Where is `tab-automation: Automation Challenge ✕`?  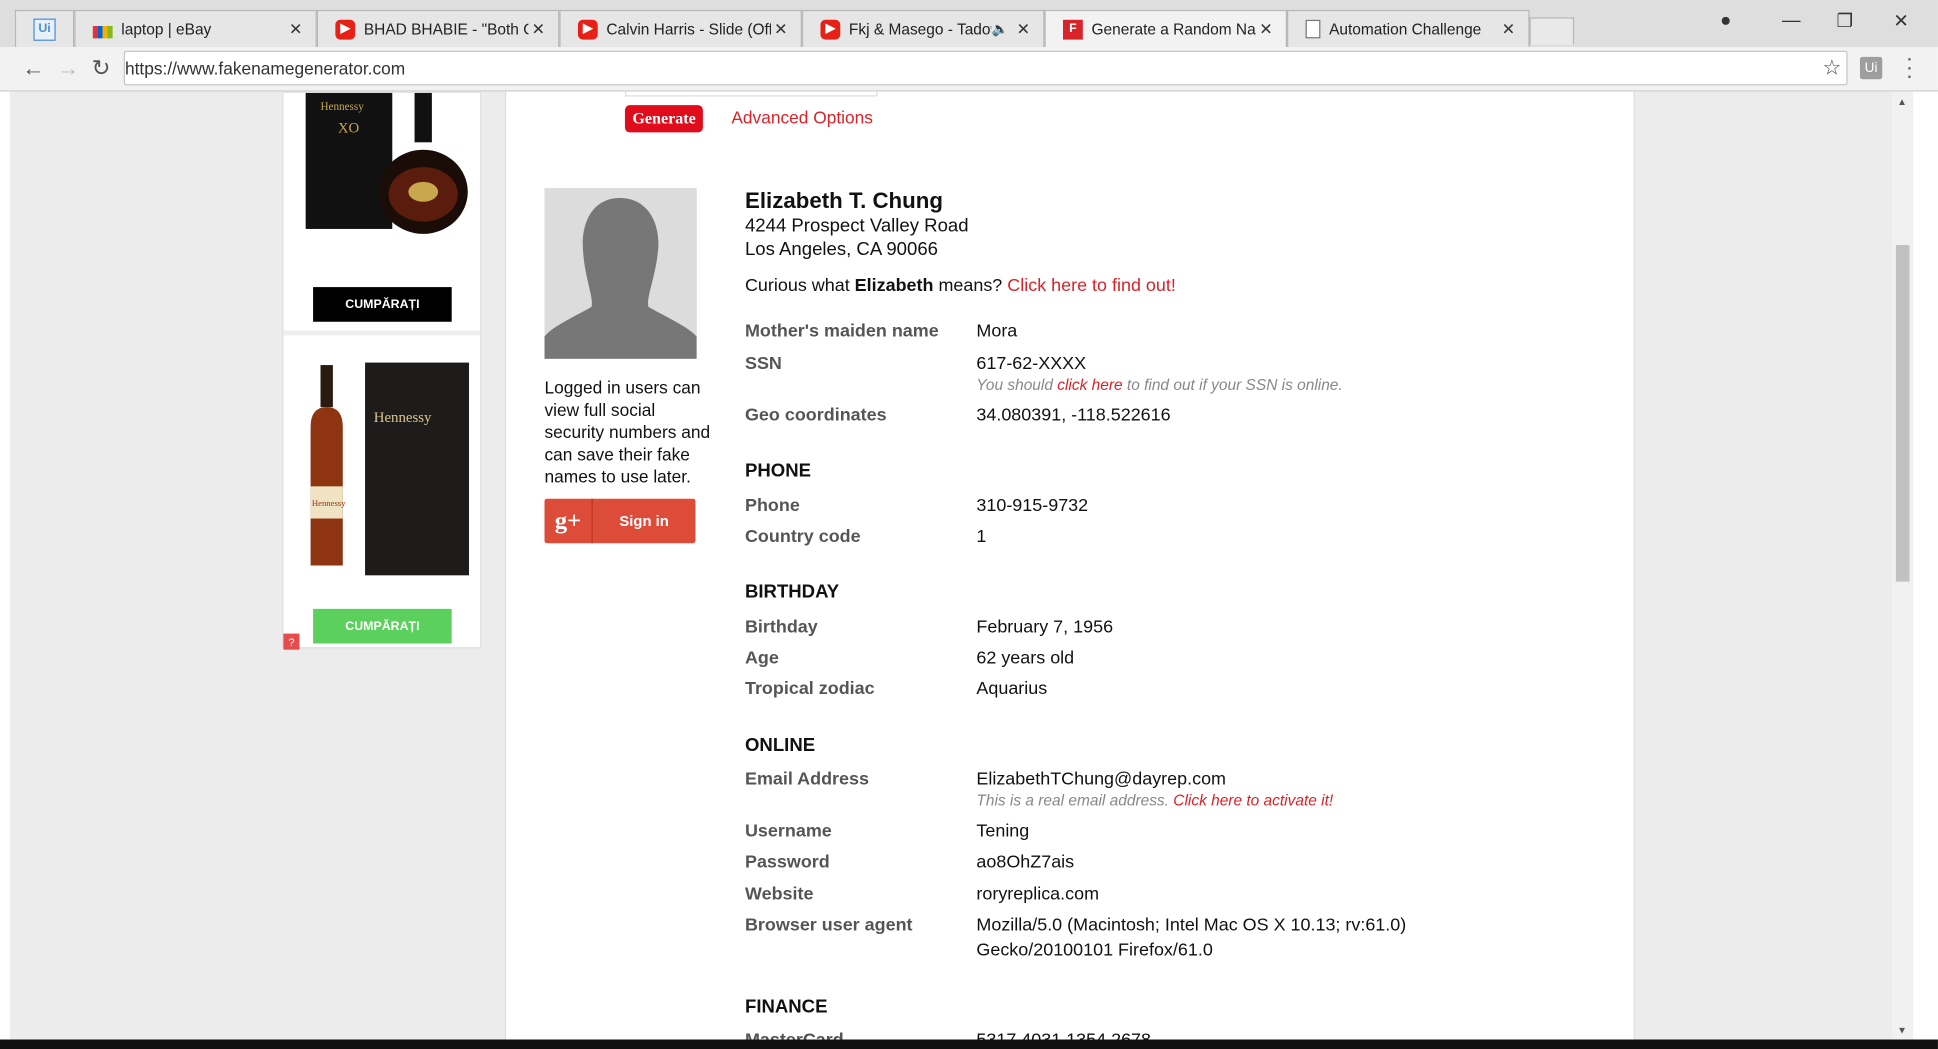
tab-automation: Automation Challenge ✕ is located at coordinates (1408, 28).